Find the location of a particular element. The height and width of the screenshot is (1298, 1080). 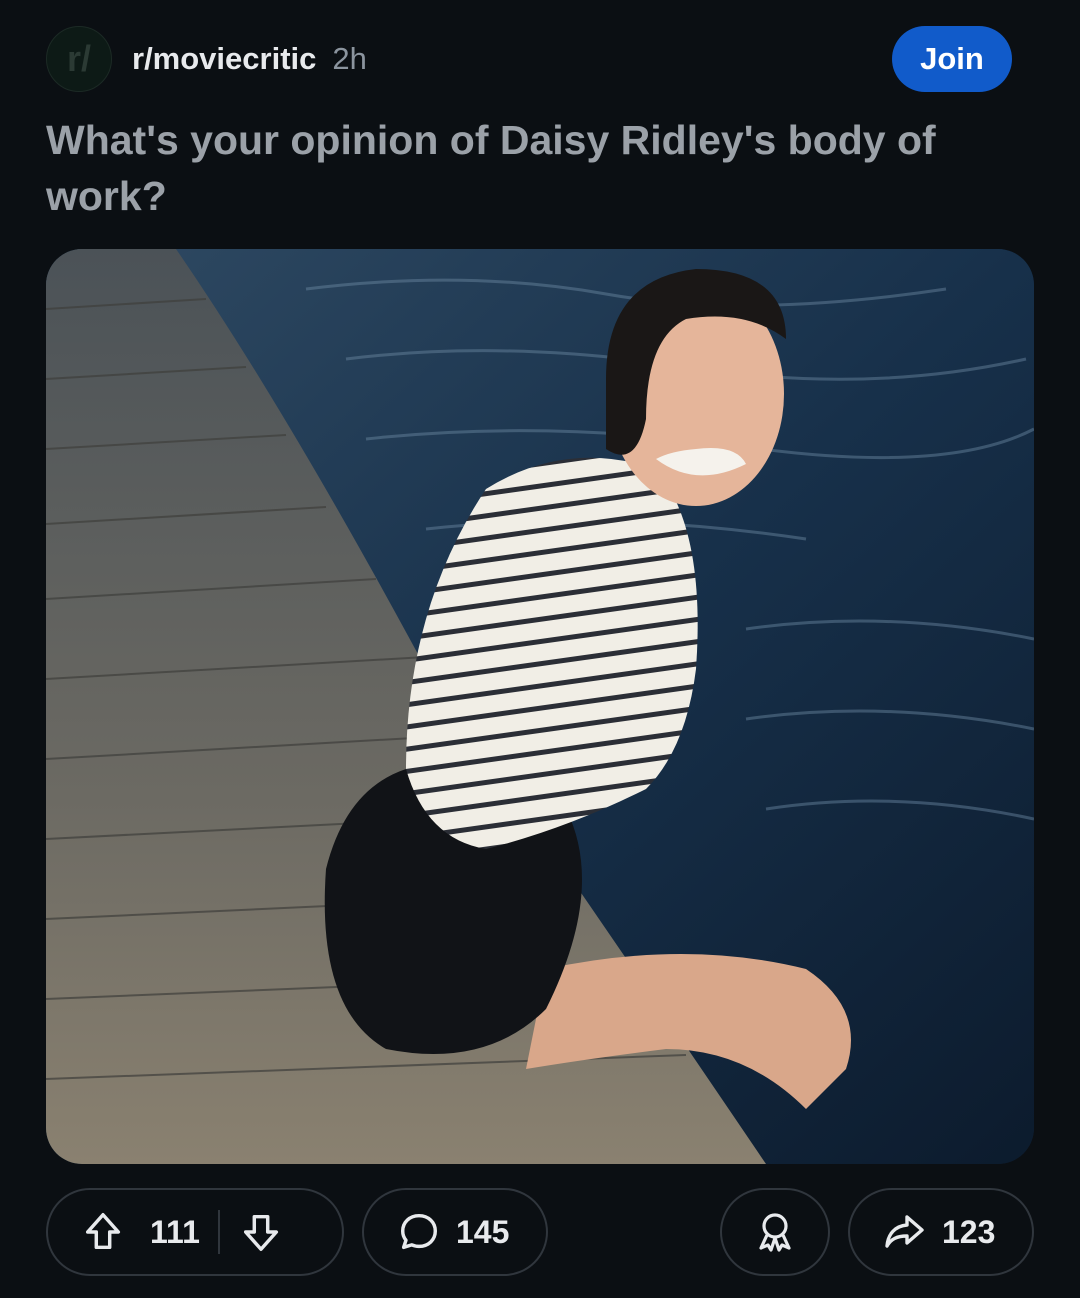

vote-divider is located at coordinates (218, 1232).